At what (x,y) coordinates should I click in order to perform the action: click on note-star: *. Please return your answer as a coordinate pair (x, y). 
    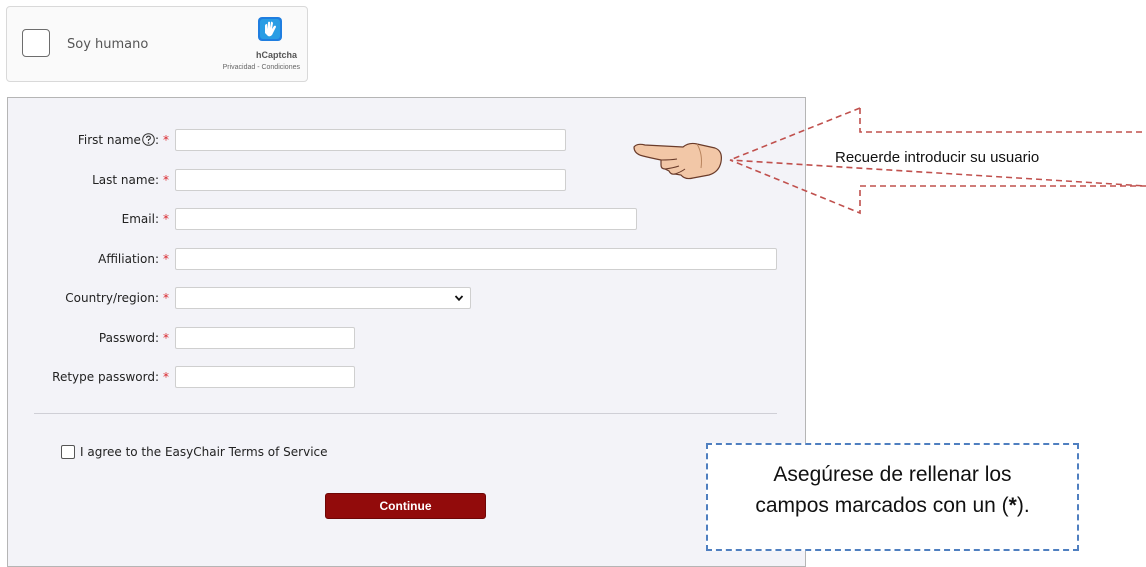
    Looking at the image, I should click on (1012, 505).